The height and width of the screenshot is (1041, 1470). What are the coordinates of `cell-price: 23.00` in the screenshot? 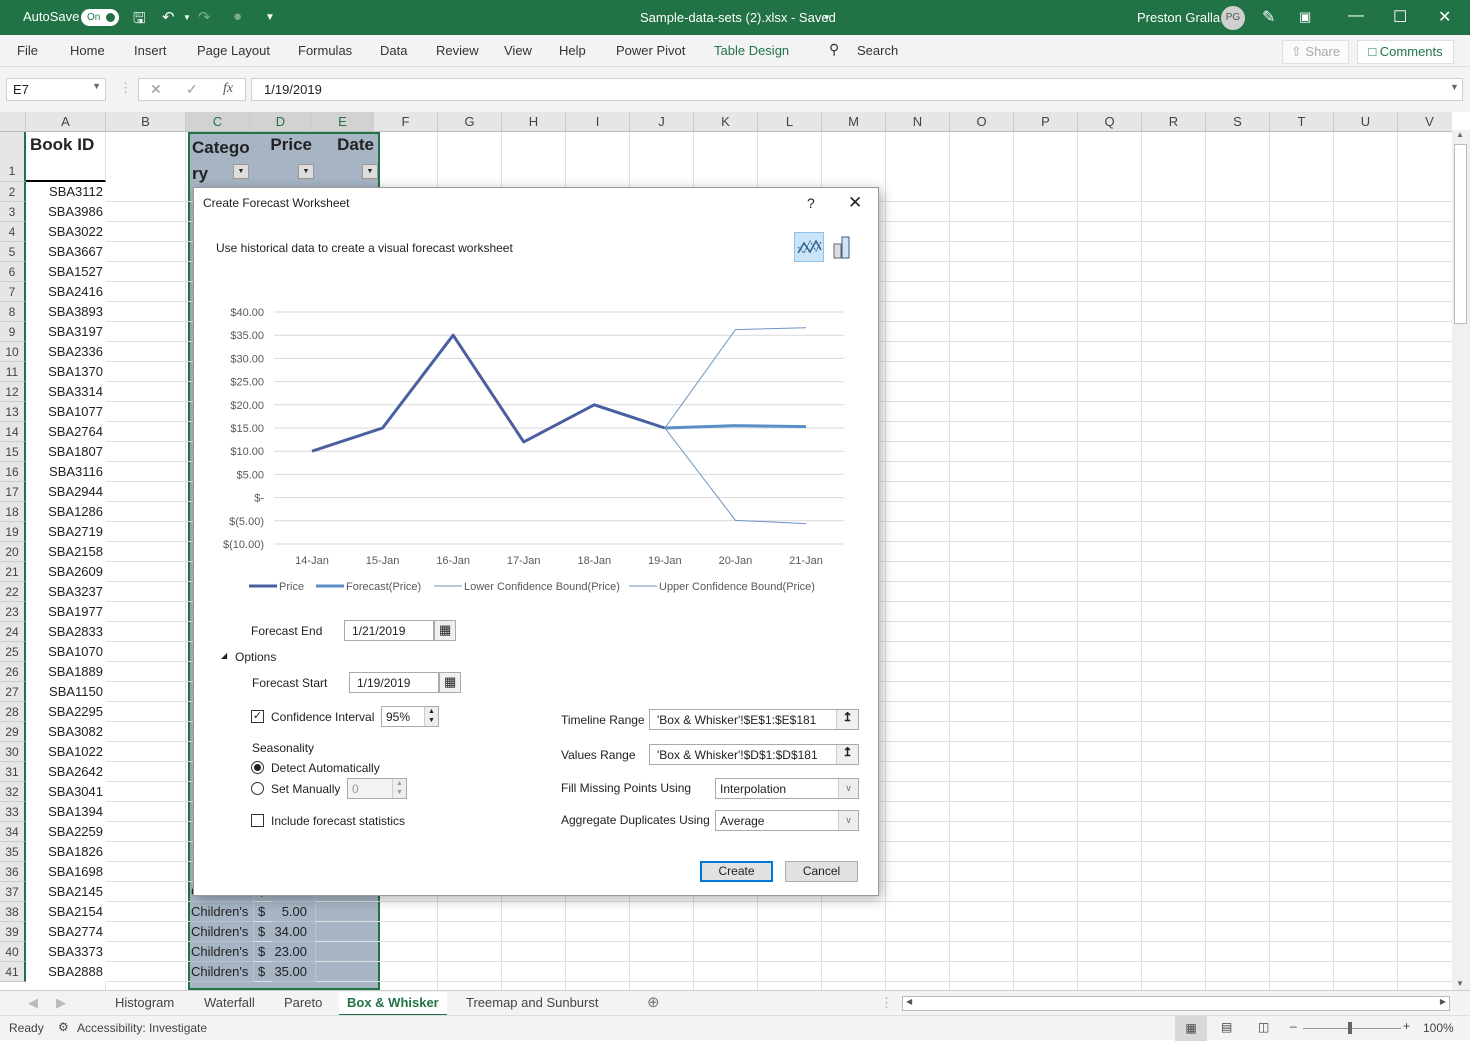 It's located at (294, 952).